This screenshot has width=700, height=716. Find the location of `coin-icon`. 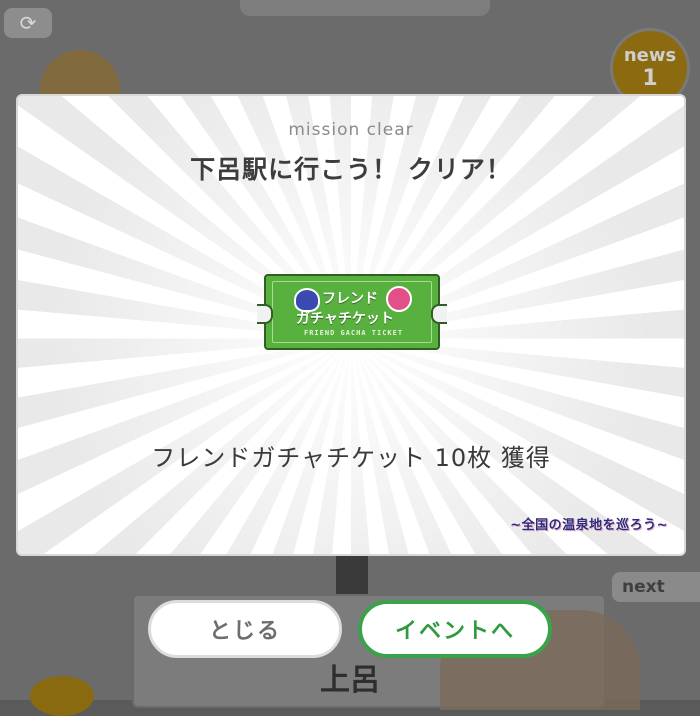

coin-icon is located at coordinates (62, 696).